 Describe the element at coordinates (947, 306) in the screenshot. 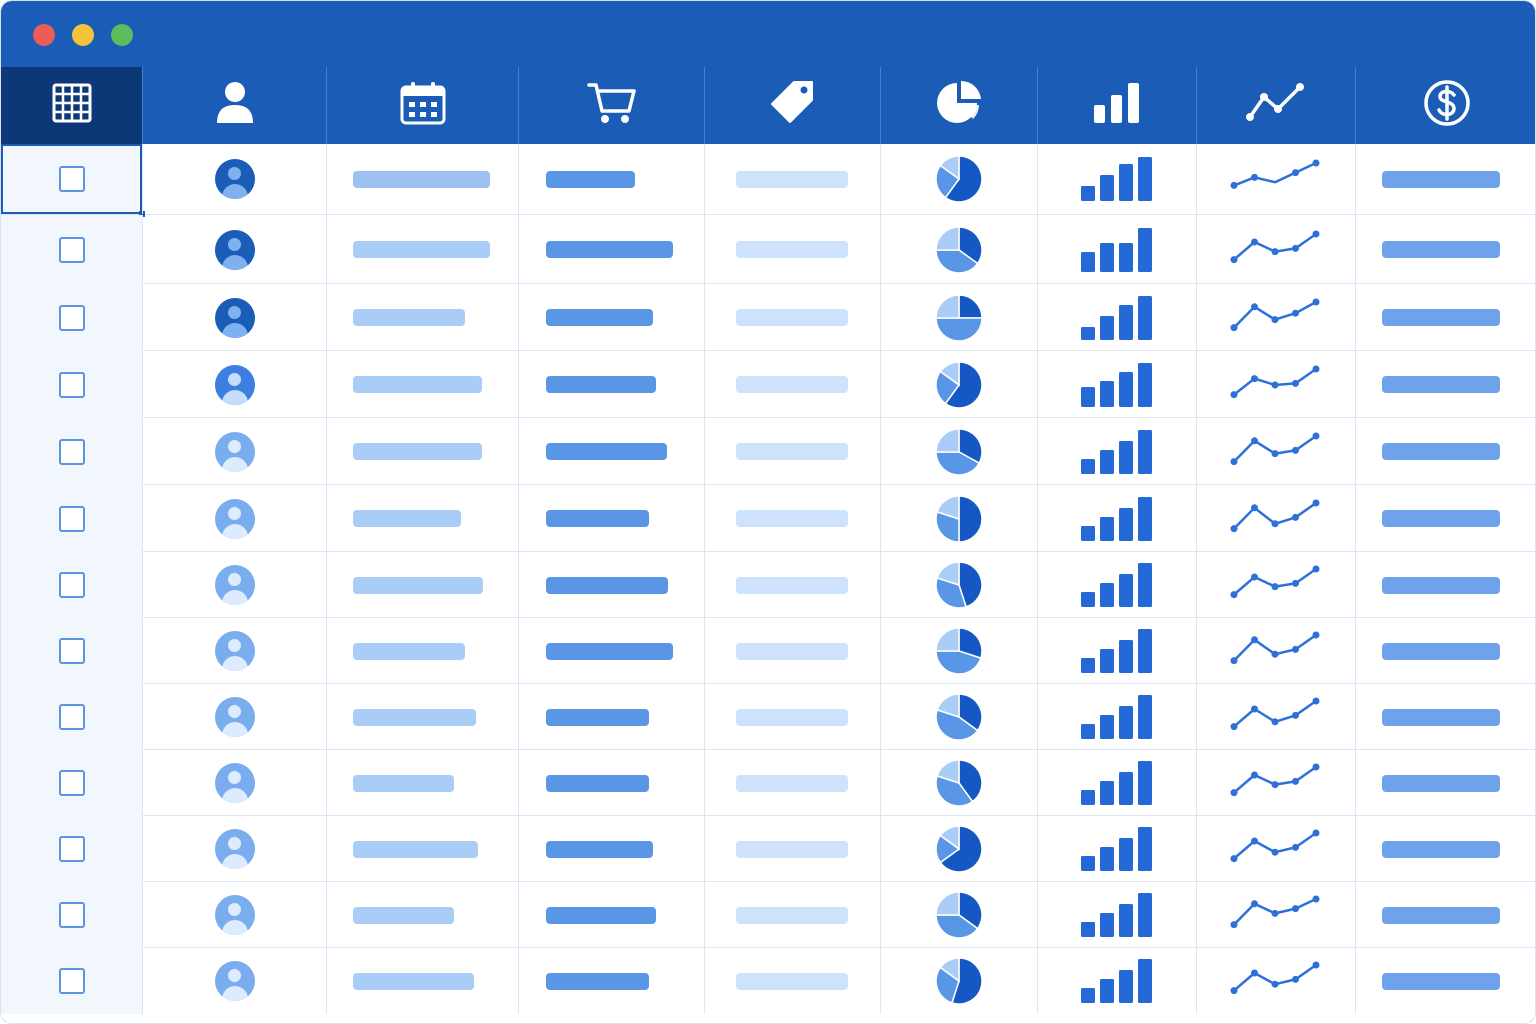

I see `pie-slice` at that location.